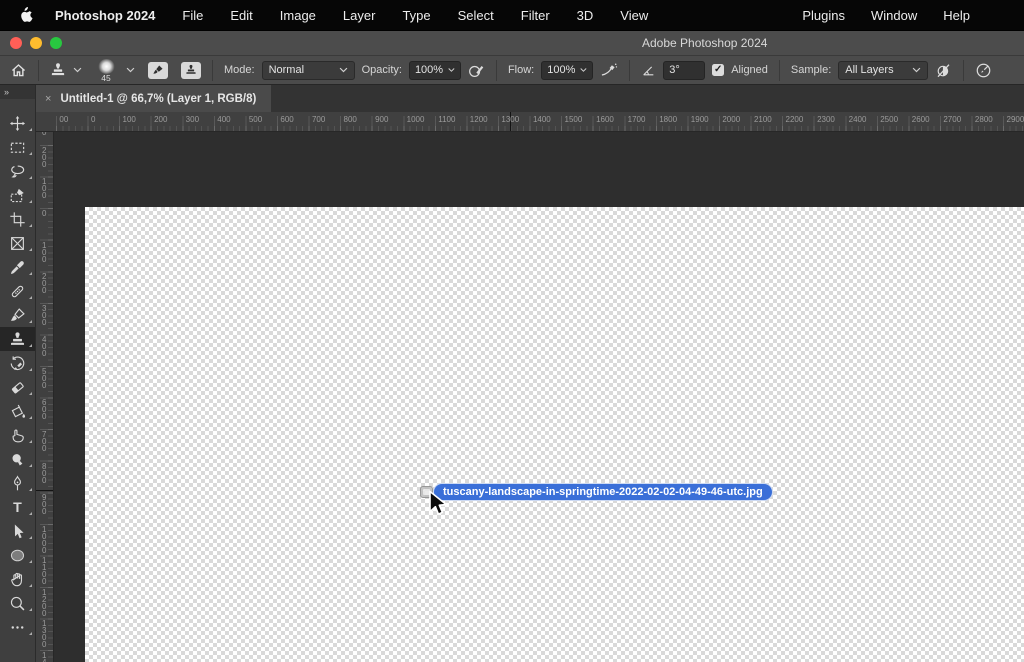  I want to click on ignore-adjustment-layers-icon, so click(943, 70).